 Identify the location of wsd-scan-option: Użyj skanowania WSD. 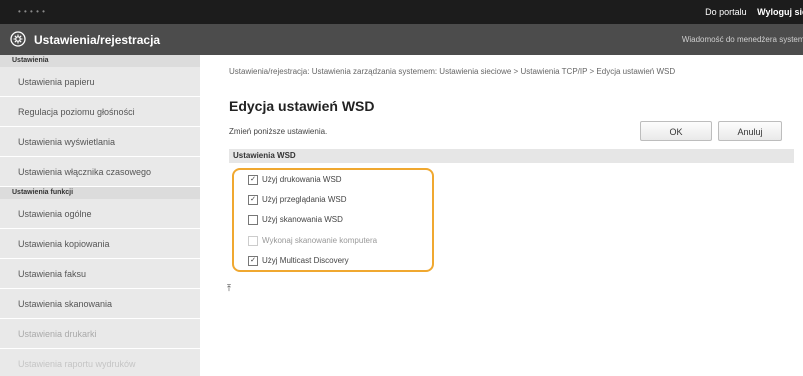
(295, 220).